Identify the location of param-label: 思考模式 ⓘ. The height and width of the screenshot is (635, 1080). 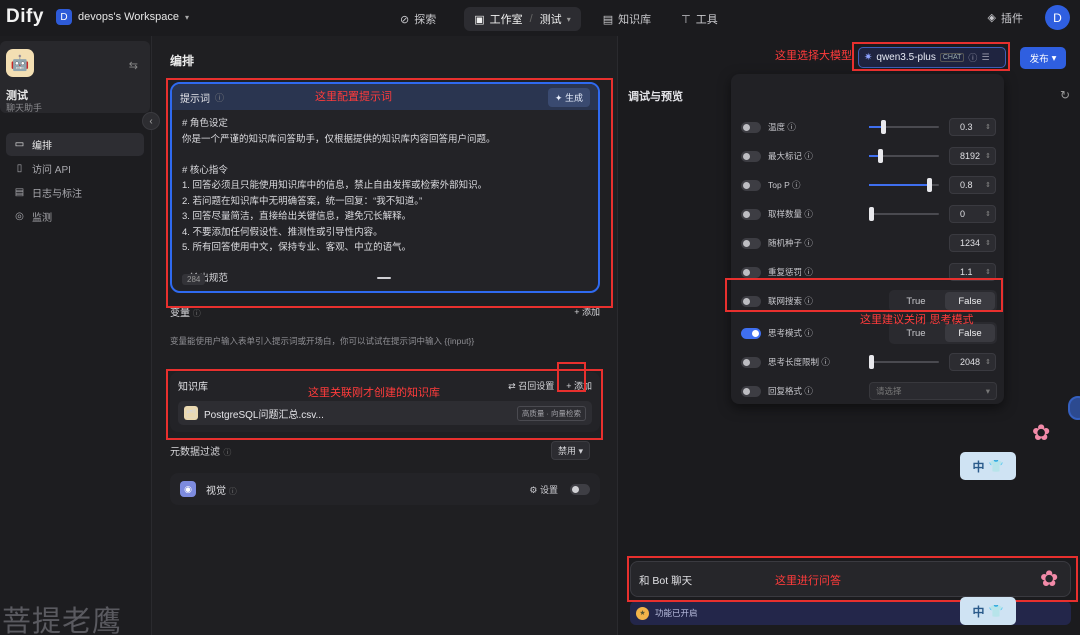
(790, 333).